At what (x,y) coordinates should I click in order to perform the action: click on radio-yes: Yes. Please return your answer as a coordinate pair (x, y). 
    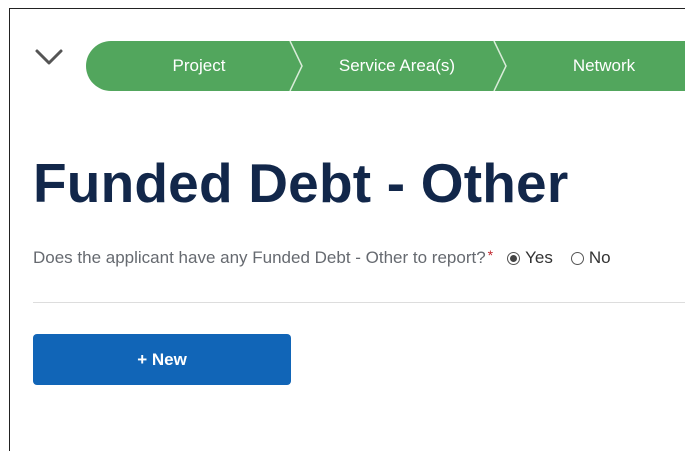
    Looking at the image, I should click on (530, 258).